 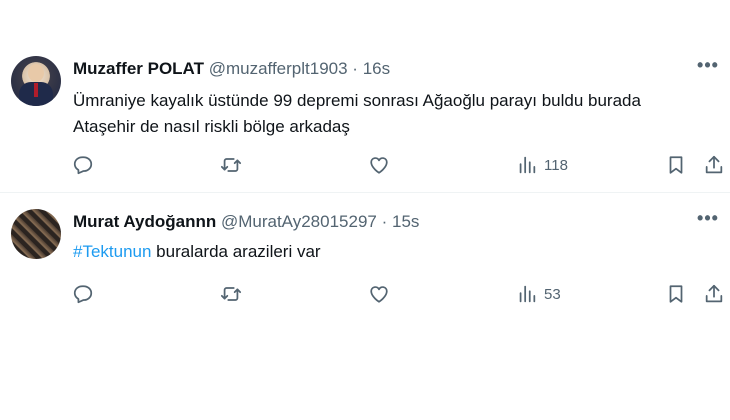 I want to click on tweet-header: Muzaffer POLAT @muzafferplt1903 · 16s, so click(x=231, y=69).